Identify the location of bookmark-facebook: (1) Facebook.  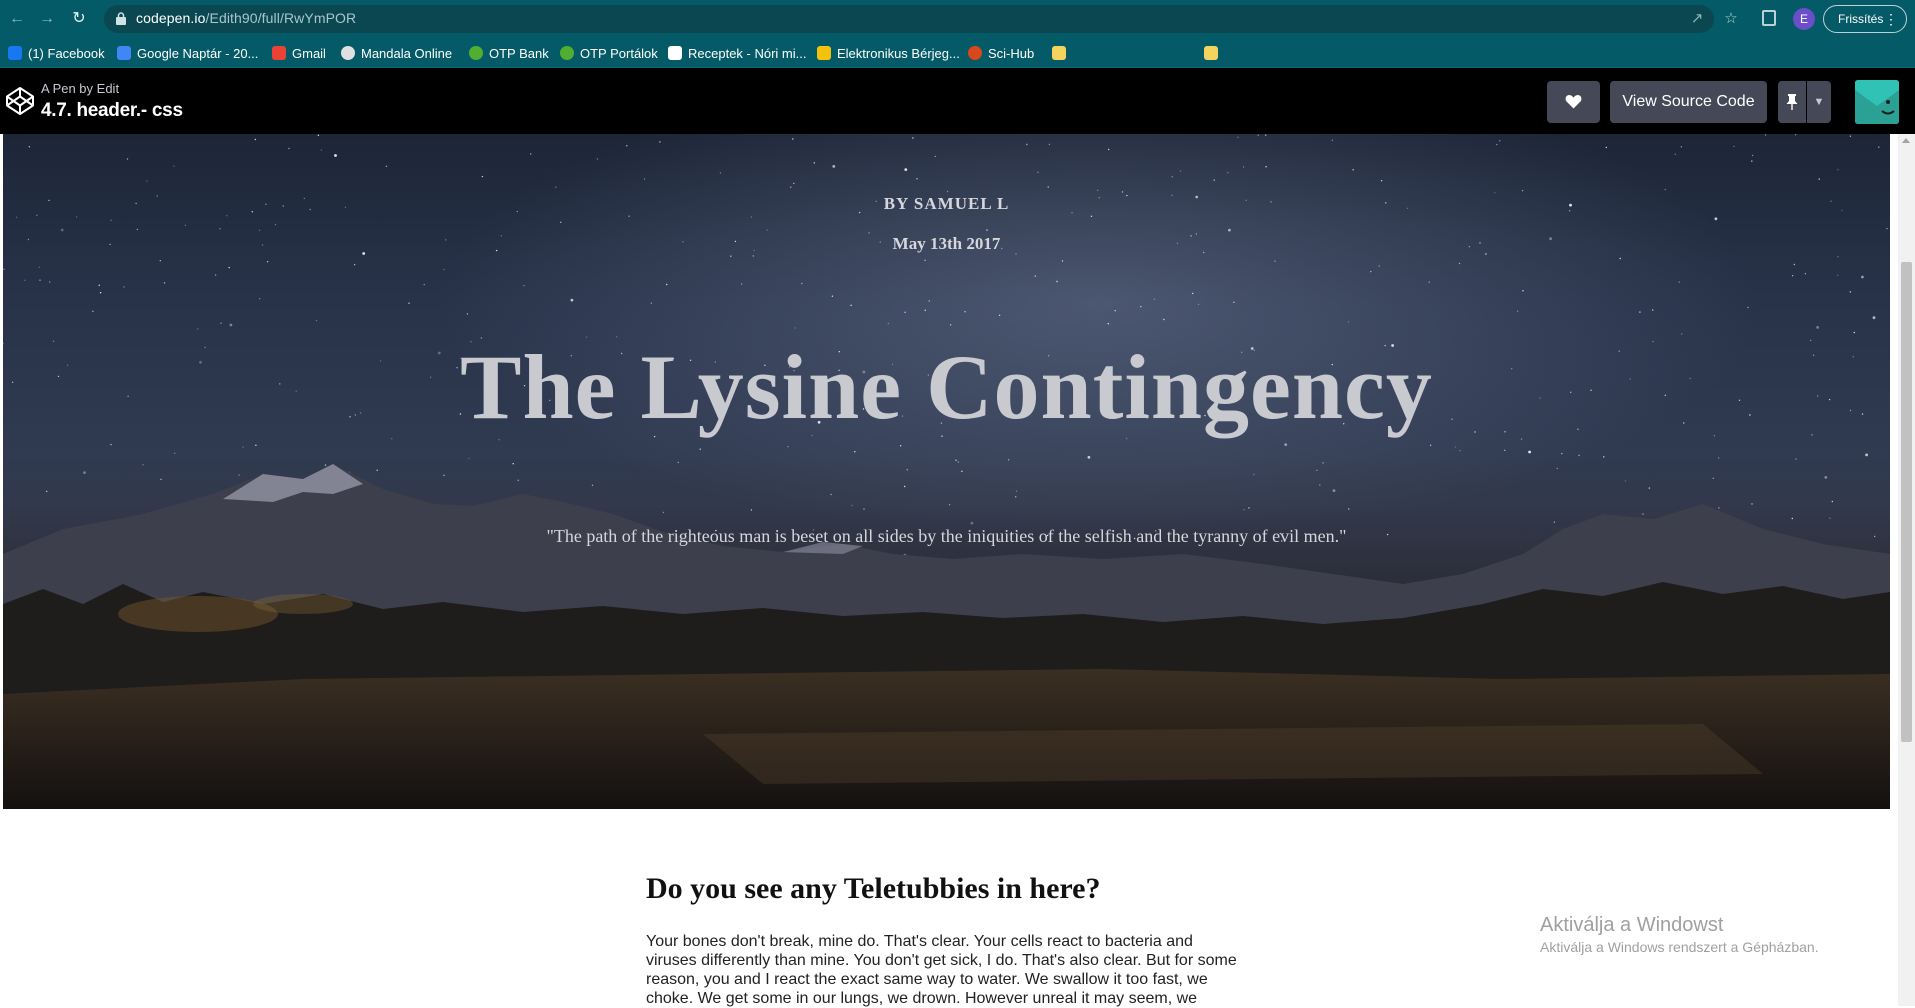
(56, 53).